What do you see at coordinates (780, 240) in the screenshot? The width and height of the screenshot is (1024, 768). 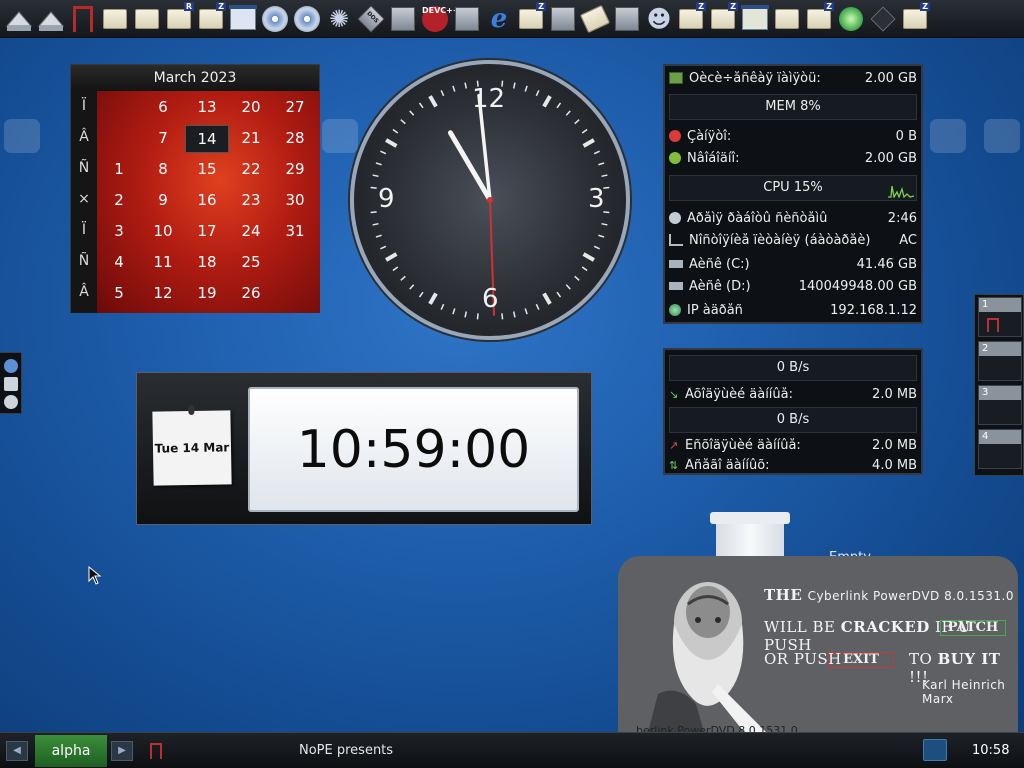 I see `power-label: Ñîñòîÿíèå ïèòàíèÿ (áàòàðåè)` at bounding box center [780, 240].